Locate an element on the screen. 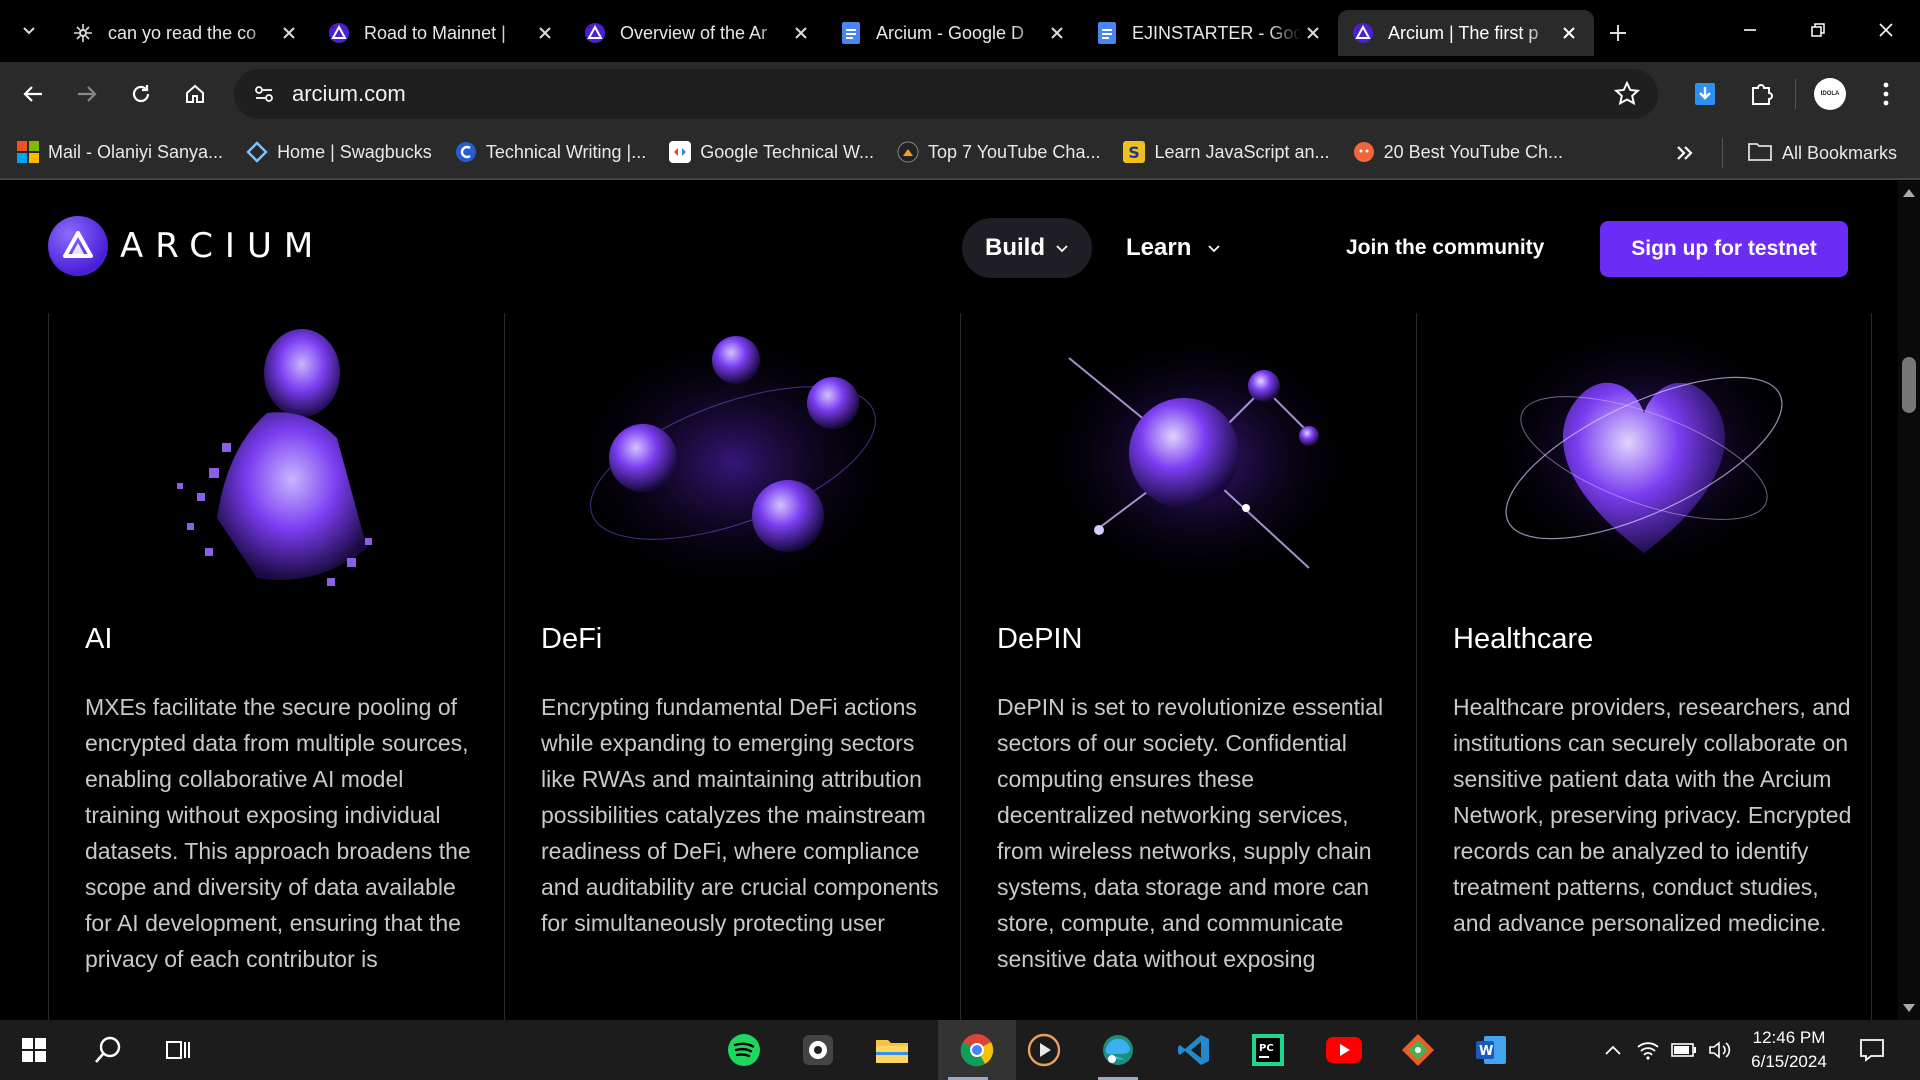 This screenshot has height=1080, width=1920. taskbar-clock: 12:46 PM 6/15/2024 is located at coordinates (1789, 1050).